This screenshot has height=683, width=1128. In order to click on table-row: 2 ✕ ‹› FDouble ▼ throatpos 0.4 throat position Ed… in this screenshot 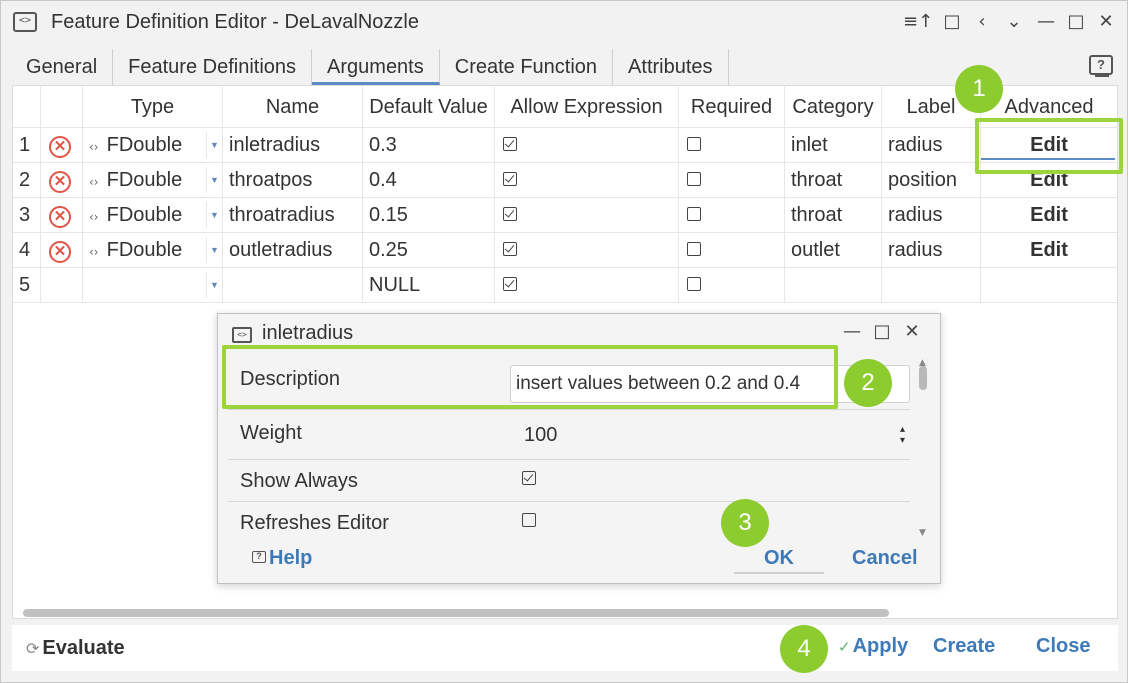, I will do `click(565, 180)`.